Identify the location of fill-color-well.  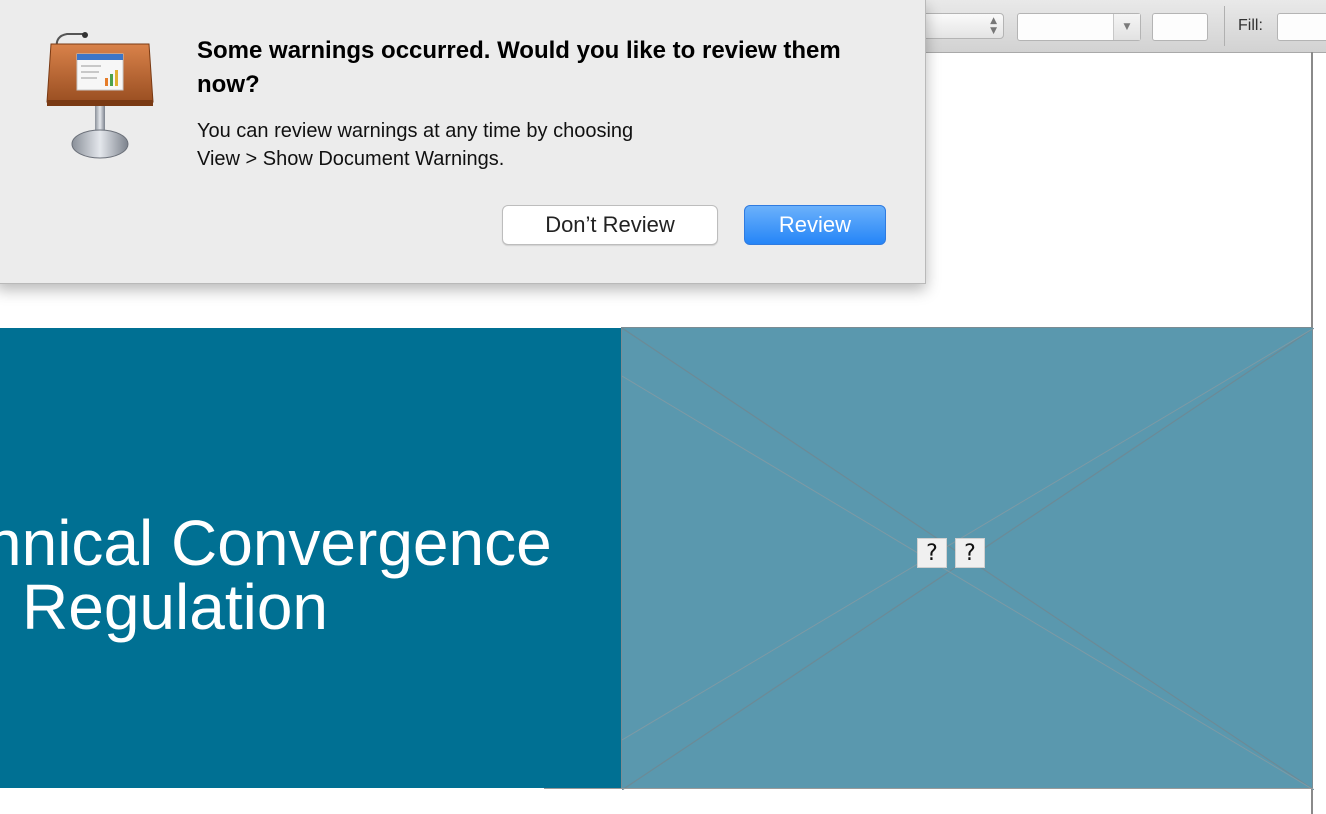
(1301, 27).